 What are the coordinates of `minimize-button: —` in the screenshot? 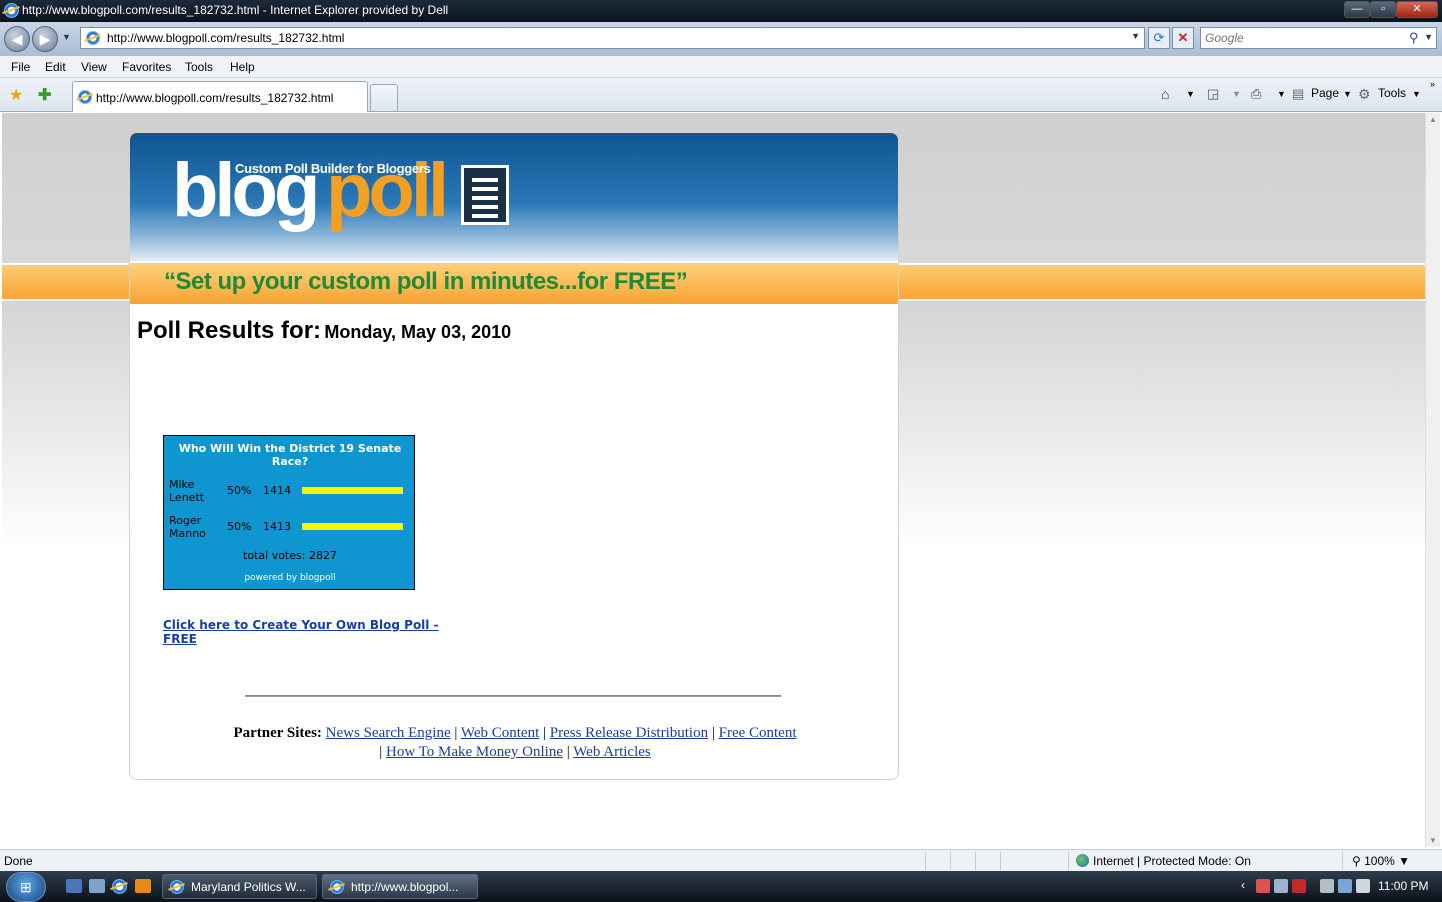 It's located at (1357, 9).